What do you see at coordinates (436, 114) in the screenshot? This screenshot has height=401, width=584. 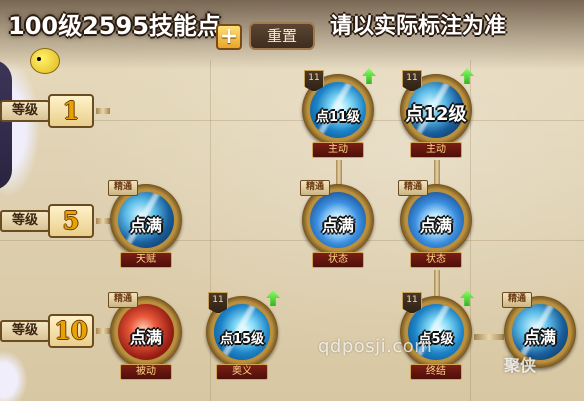 I see `skill-recommendation: 点12级` at bounding box center [436, 114].